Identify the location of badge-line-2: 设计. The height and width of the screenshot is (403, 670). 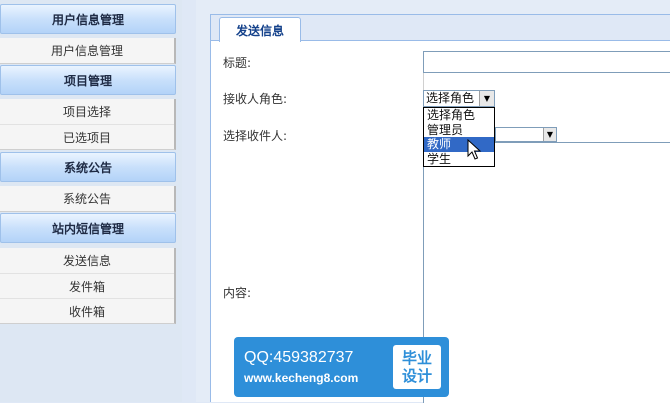
(416, 376).